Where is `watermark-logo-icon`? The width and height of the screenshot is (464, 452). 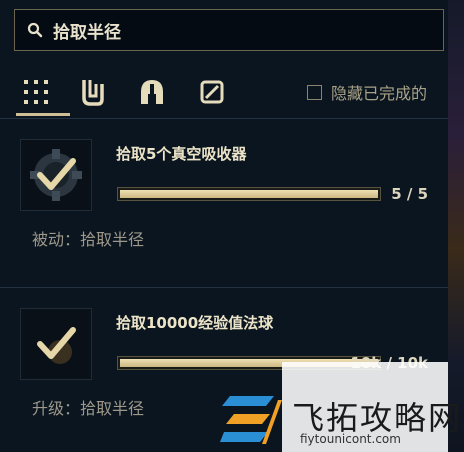 watermark-logo-icon is located at coordinates (251, 420).